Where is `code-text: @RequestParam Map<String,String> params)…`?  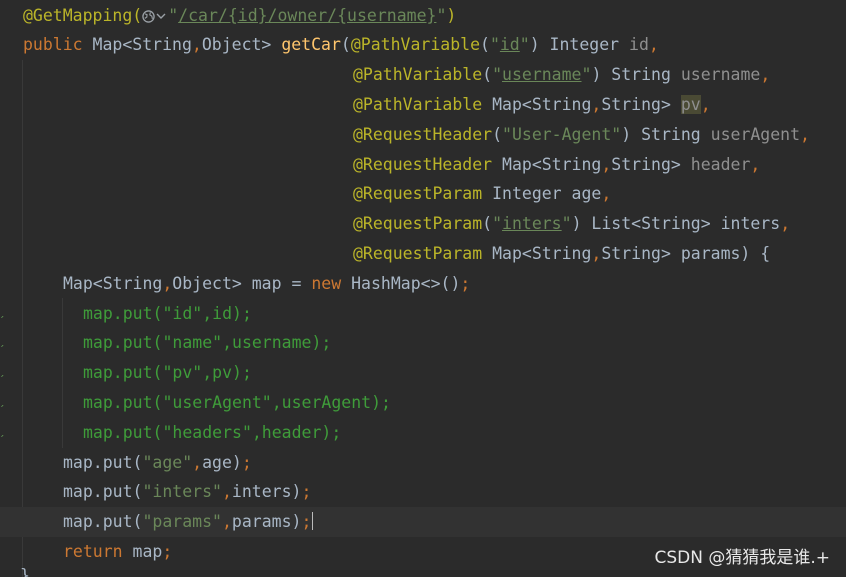 code-text: @RequestParam Map<String,String> params)… is located at coordinates (561, 254).